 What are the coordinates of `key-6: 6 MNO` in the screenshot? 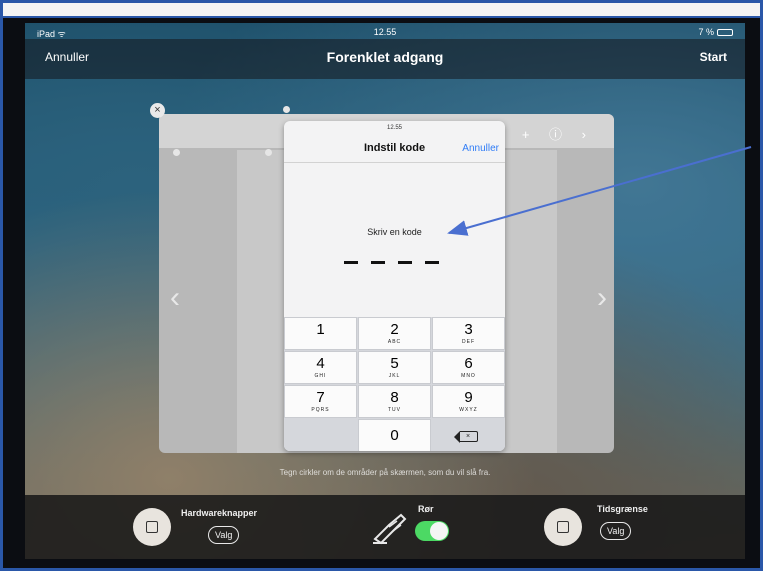 It's located at (468, 367).